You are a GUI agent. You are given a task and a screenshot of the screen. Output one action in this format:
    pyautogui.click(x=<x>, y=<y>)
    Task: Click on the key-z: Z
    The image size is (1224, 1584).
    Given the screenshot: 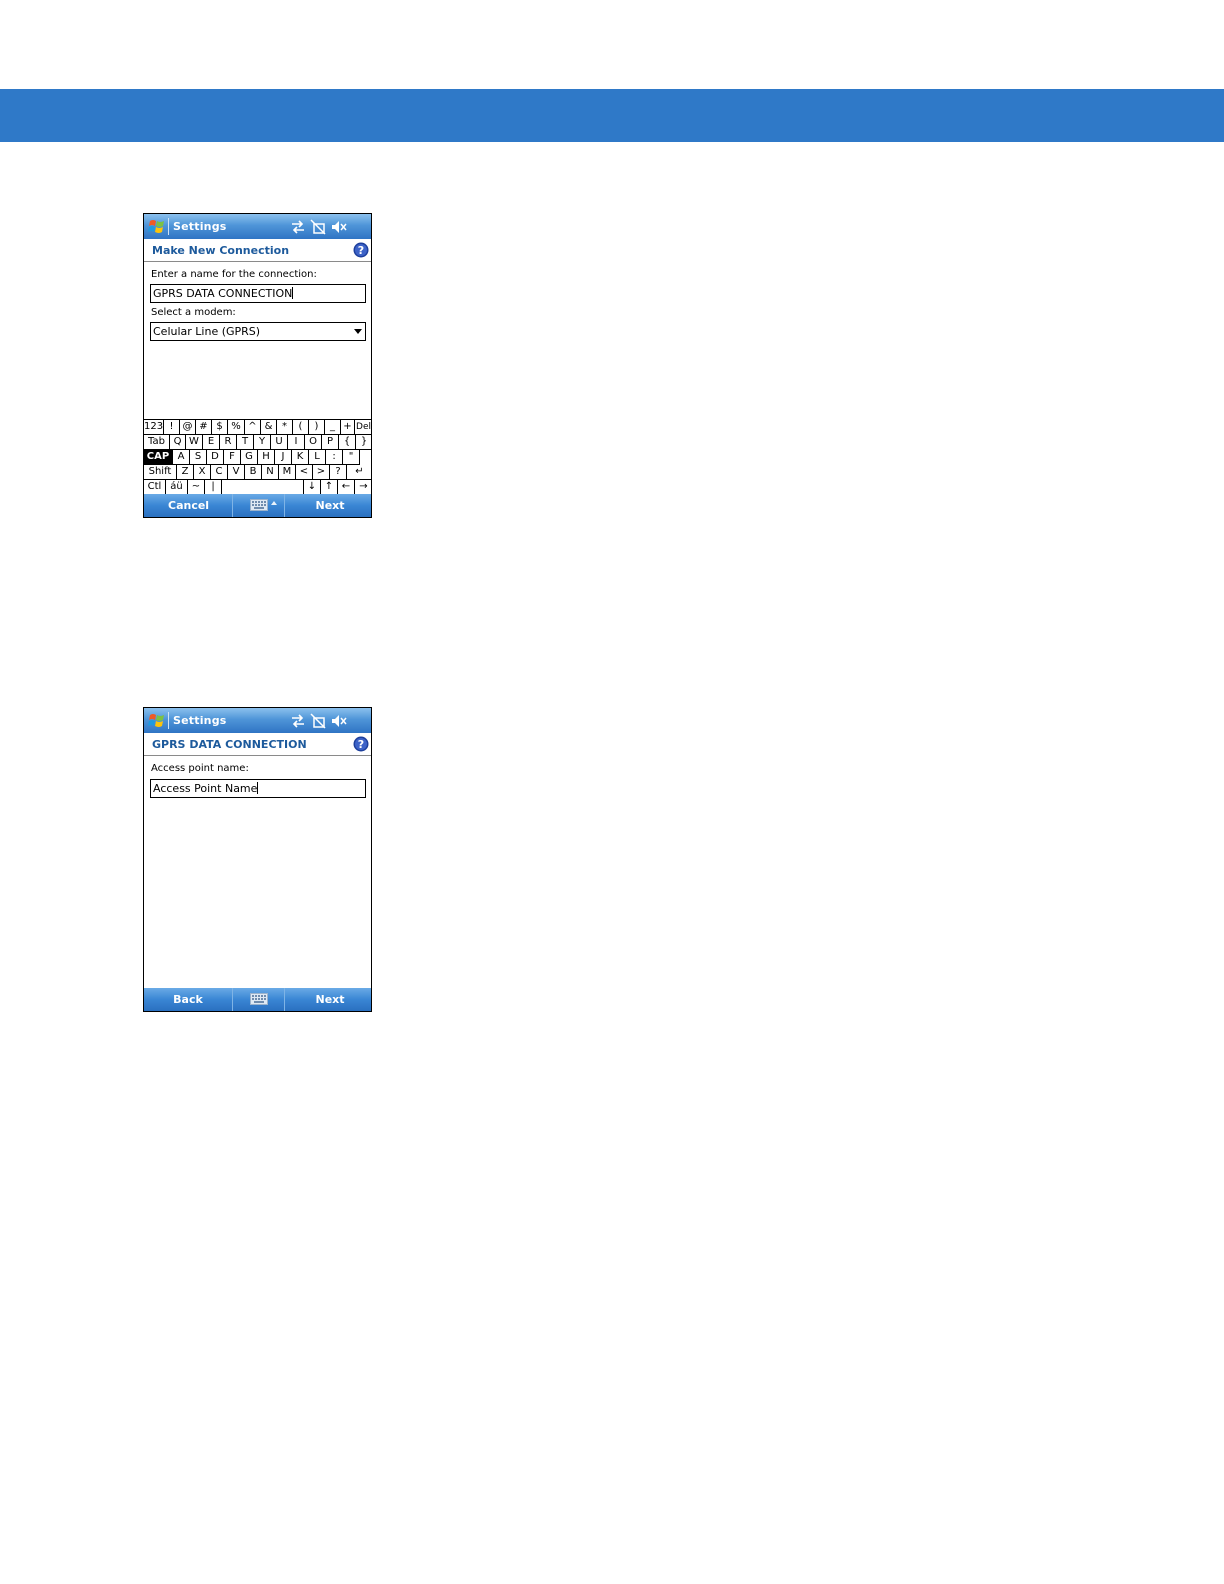 What is the action you would take?
    pyautogui.click(x=185, y=472)
    